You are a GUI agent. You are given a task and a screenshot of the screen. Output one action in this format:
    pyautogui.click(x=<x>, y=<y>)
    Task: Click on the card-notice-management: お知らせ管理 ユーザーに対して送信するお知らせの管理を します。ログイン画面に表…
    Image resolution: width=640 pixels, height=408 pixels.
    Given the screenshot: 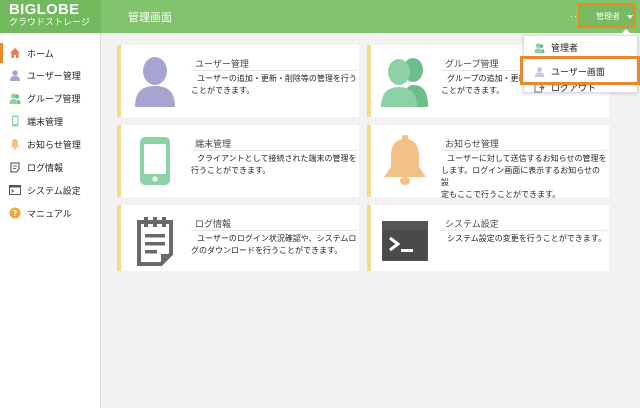 What is the action you would take?
    pyautogui.click(x=488, y=161)
    